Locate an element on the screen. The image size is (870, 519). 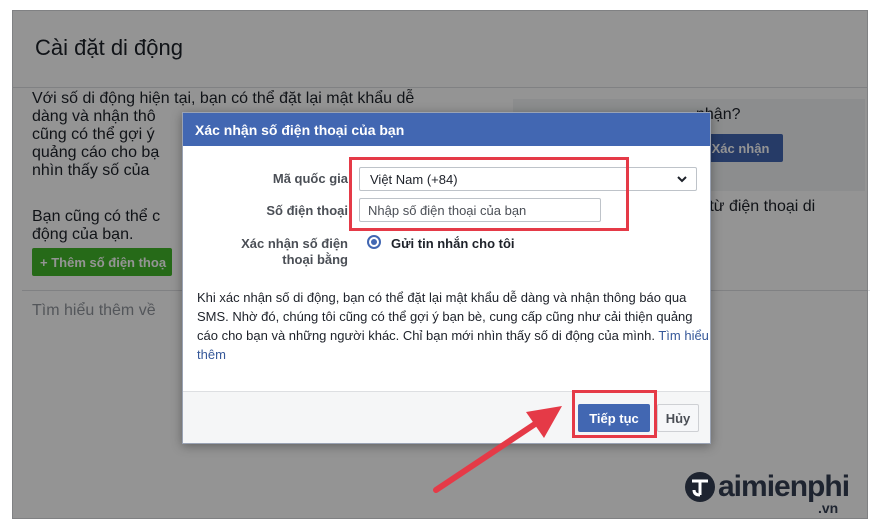
watermark: aimienphi is located at coordinates (767, 487).